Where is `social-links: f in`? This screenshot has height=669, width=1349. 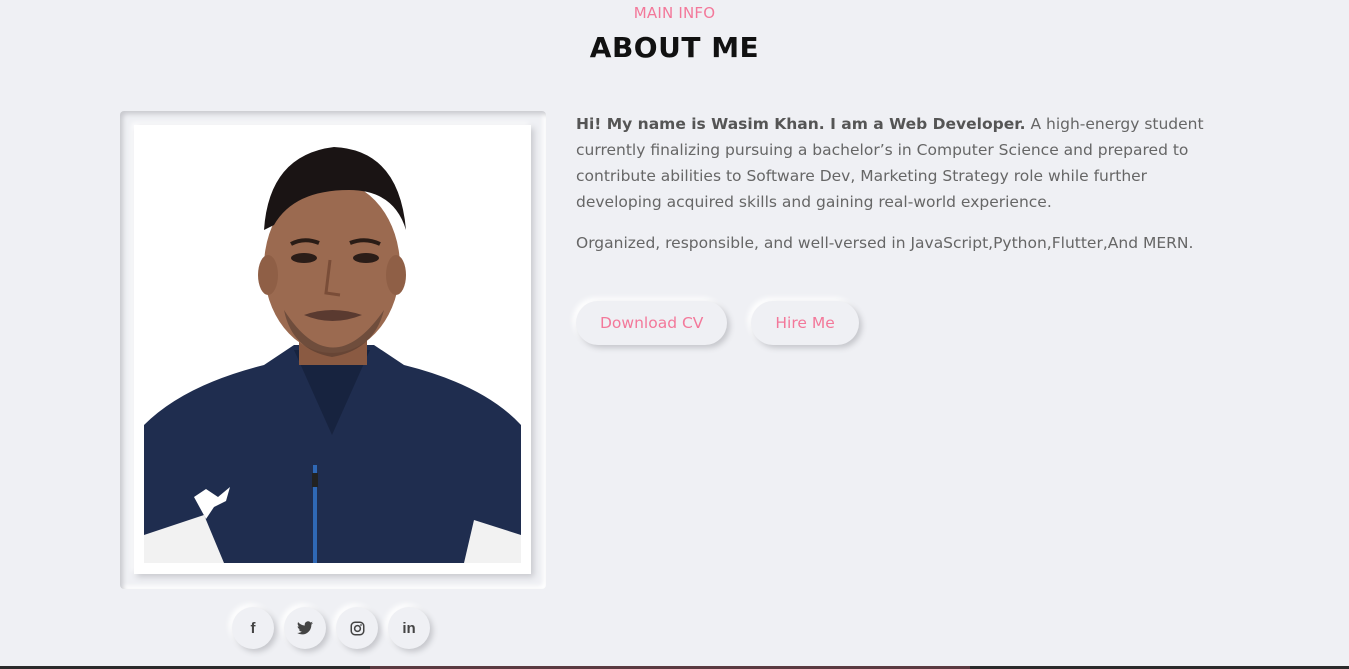
social-links: f in is located at coordinates (331, 628).